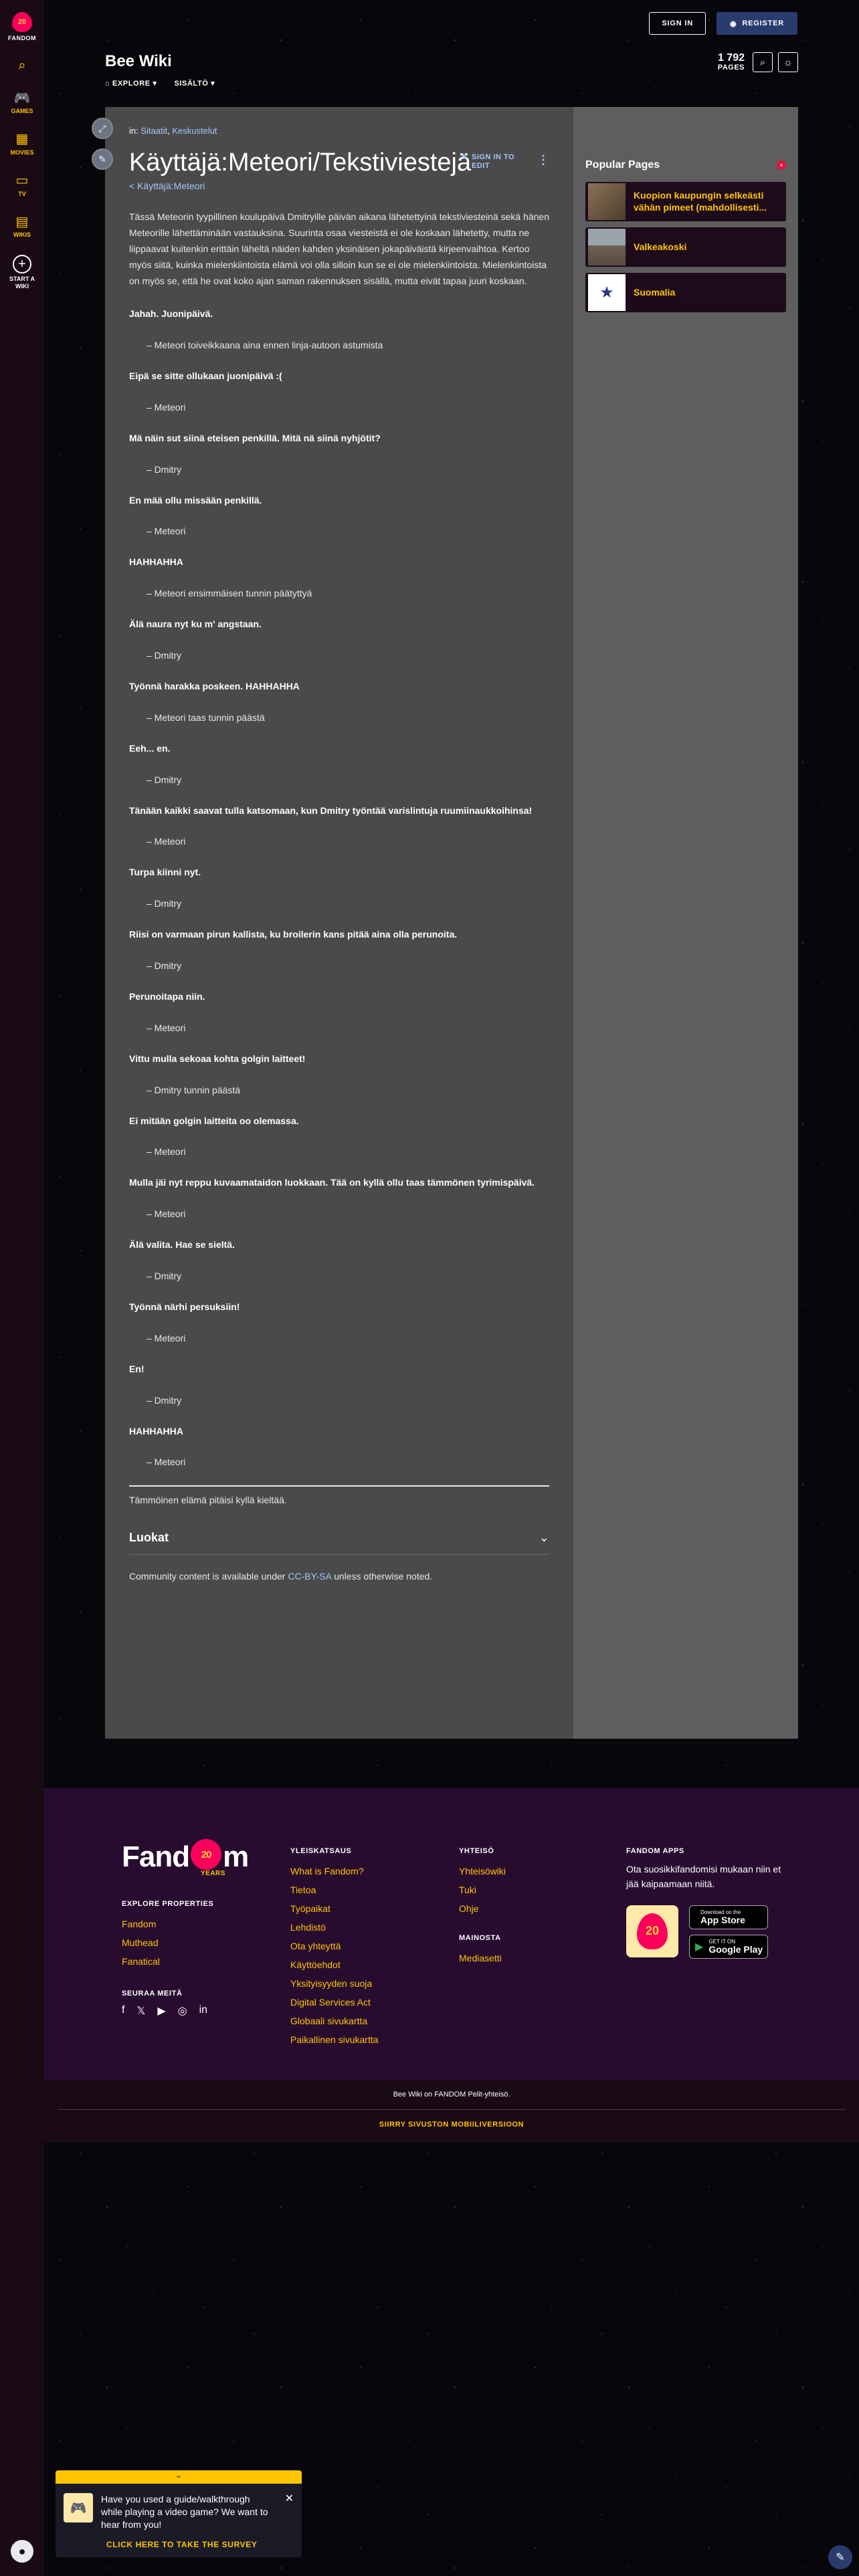  What do you see at coordinates (199, 1924) in the screenshot?
I see `footer-link: Fandom` at bounding box center [199, 1924].